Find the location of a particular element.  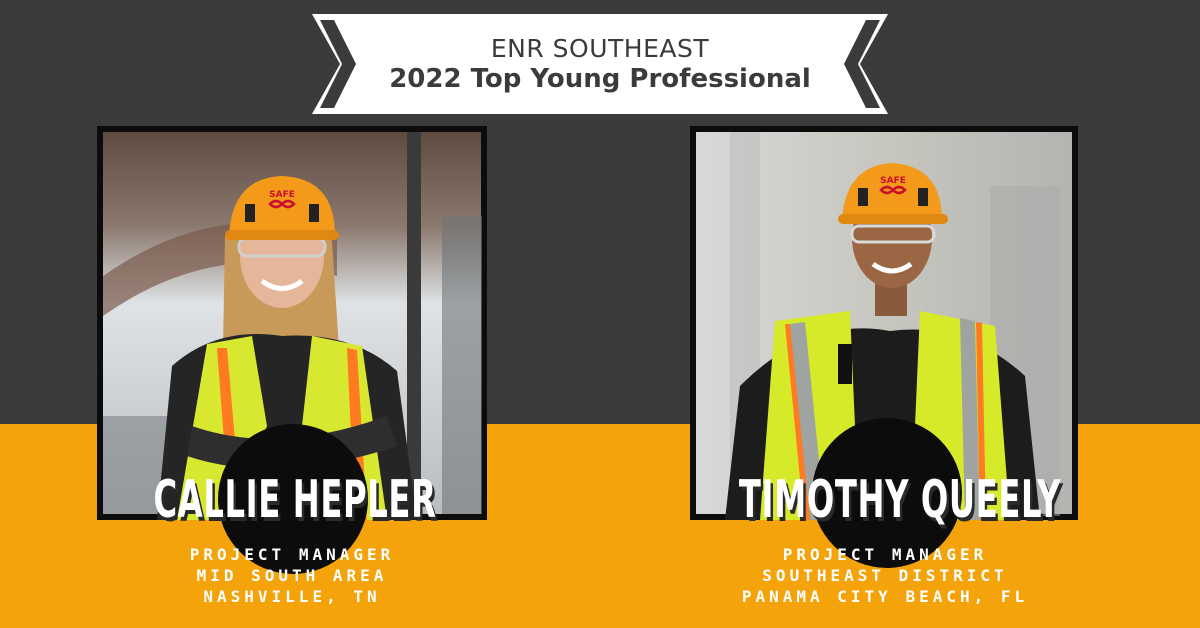

honoree-name-right: TIMOTHY QUEELY is located at coordinates (900, 500).